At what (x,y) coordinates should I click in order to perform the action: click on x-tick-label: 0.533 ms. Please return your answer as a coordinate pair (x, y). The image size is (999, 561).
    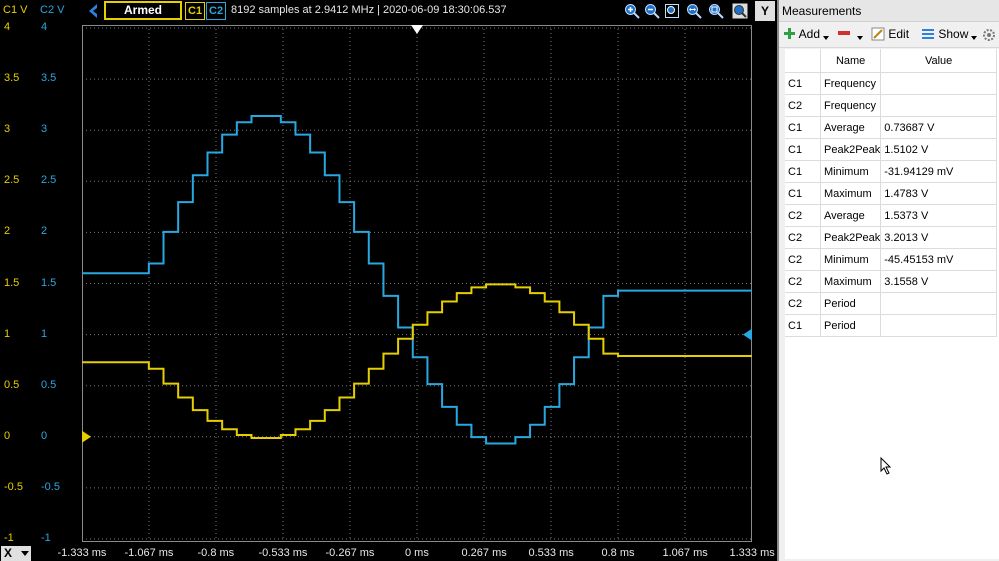
    Looking at the image, I should click on (551, 553).